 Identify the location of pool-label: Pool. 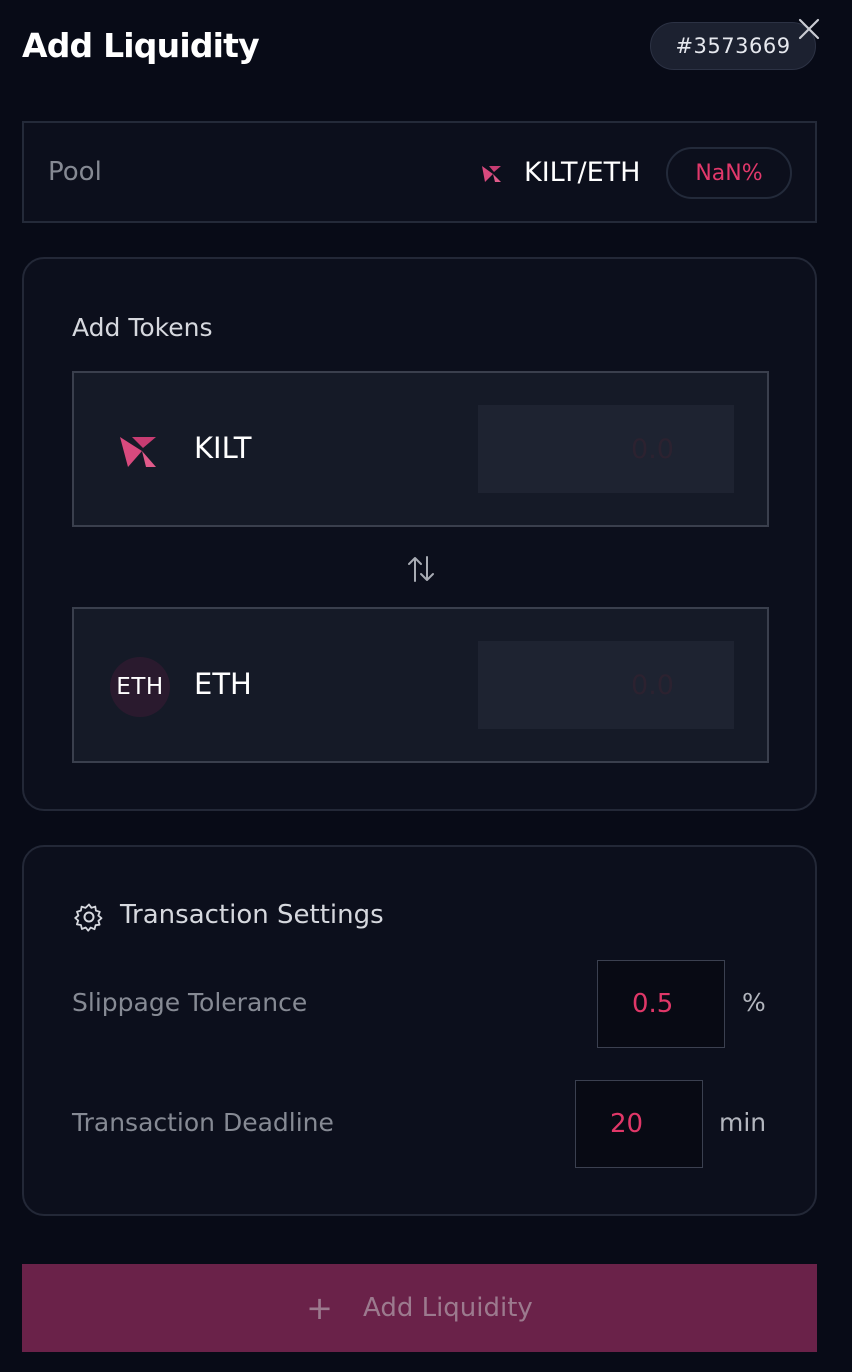
(75, 172).